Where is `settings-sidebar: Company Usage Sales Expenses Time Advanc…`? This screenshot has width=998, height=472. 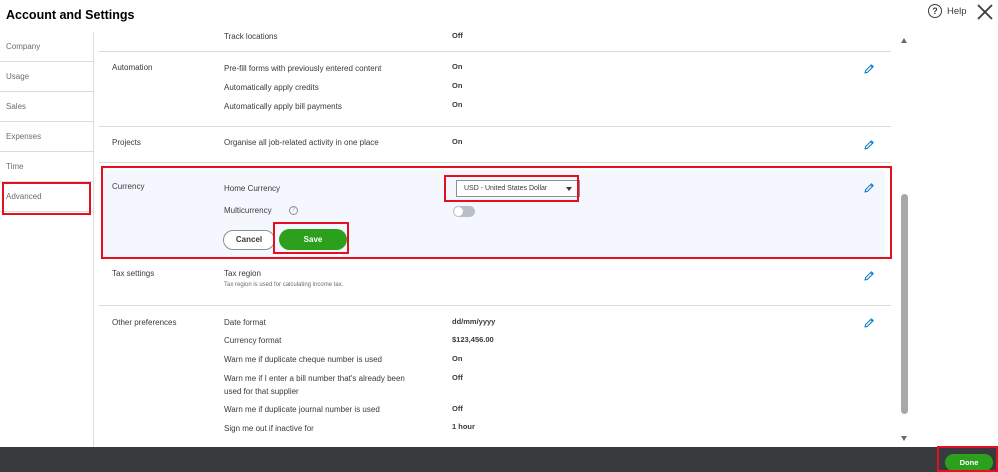
settings-sidebar: Company Usage Sales Expenses Time Advanc… is located at coordinates (47, 239).